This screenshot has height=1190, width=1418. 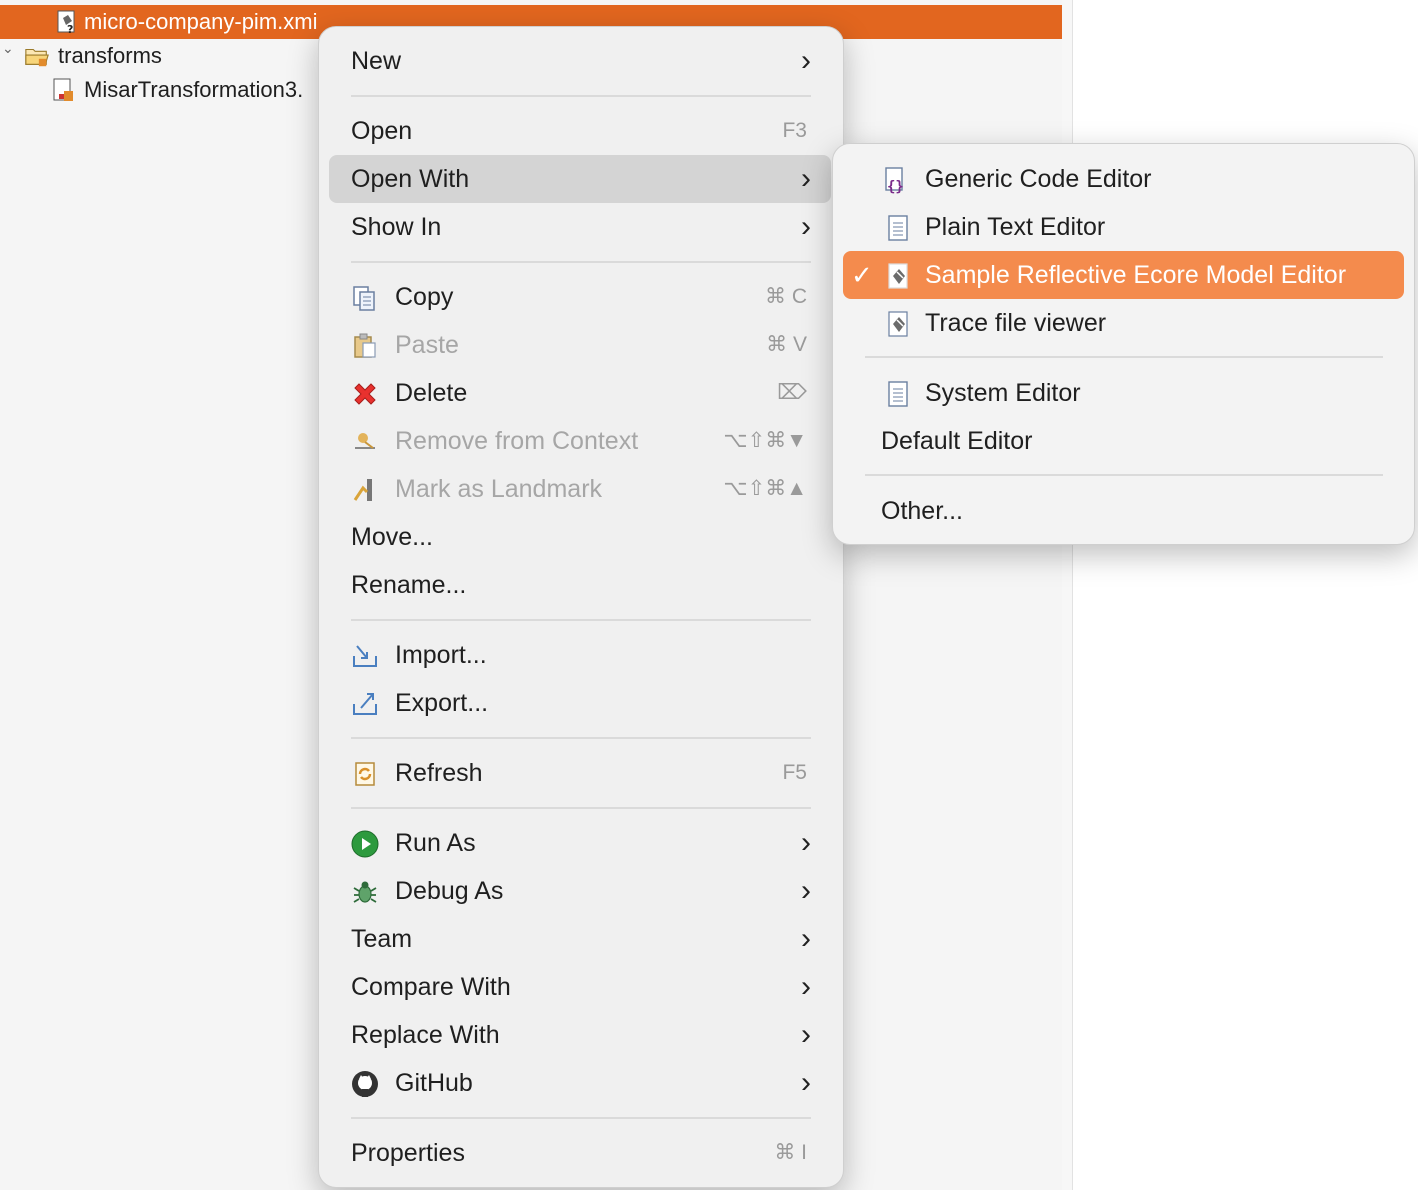 I want to click on menu-item-open-with: Open With ›, so click(x=580, y=179).